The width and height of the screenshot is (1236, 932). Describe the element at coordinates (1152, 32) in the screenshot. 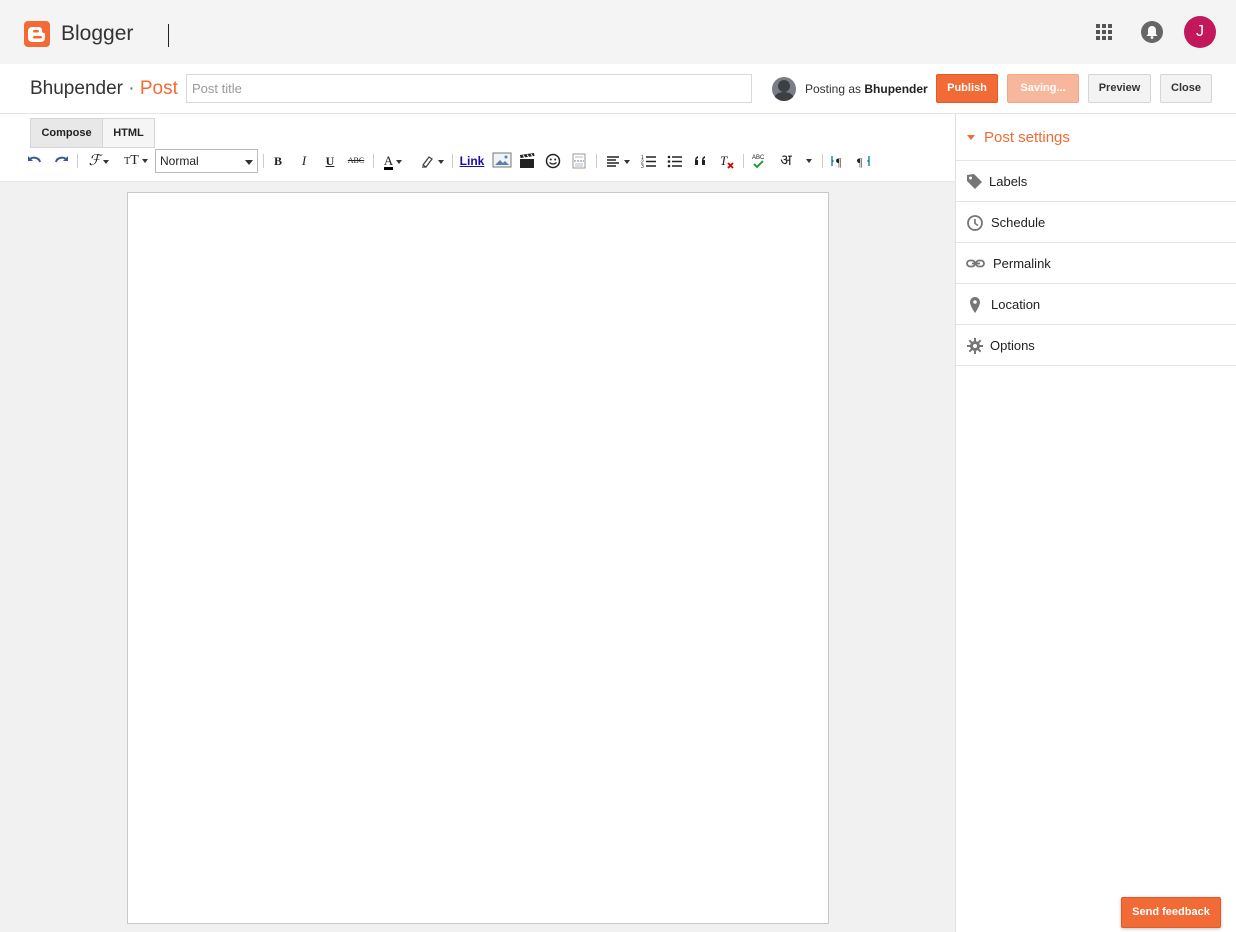

I see `notifications-bell-icon` at that location.